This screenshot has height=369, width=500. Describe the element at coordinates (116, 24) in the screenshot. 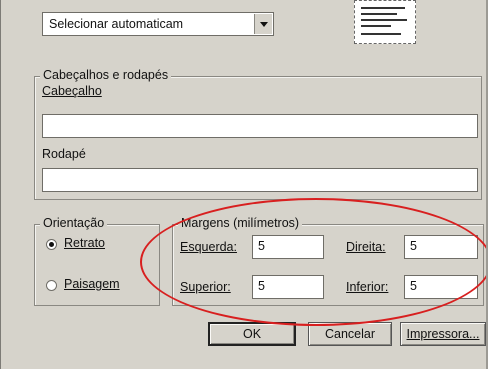

I see `paper-size-value: Selecionar automaticam` at that location.